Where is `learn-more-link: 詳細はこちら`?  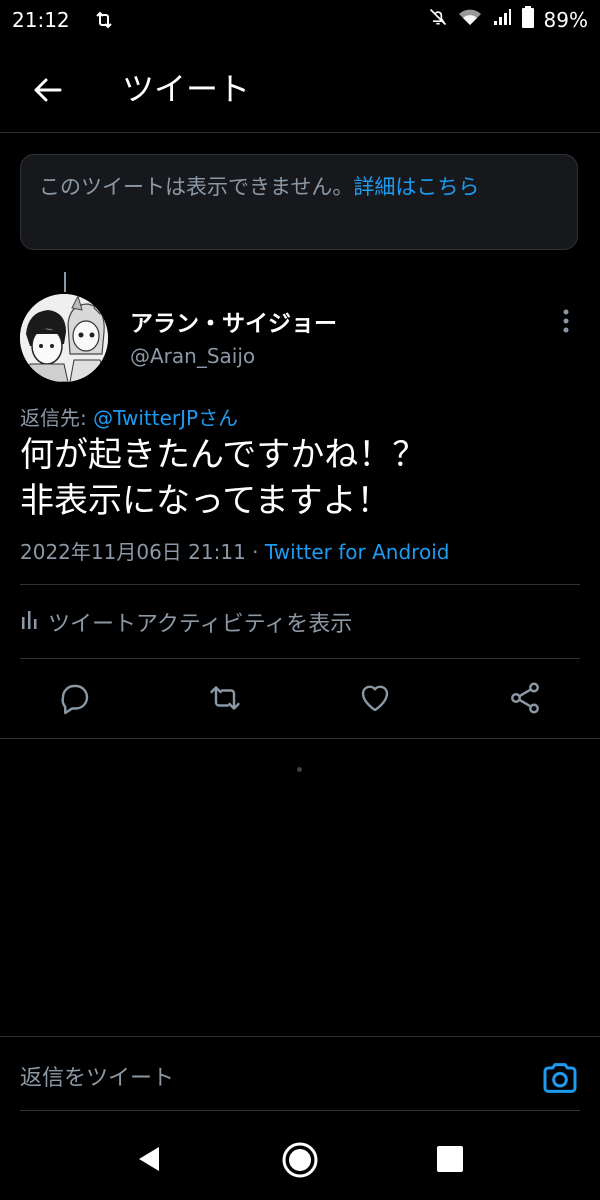 learn-more-link: 詳細はこちら is located at coordinates (416, 187).